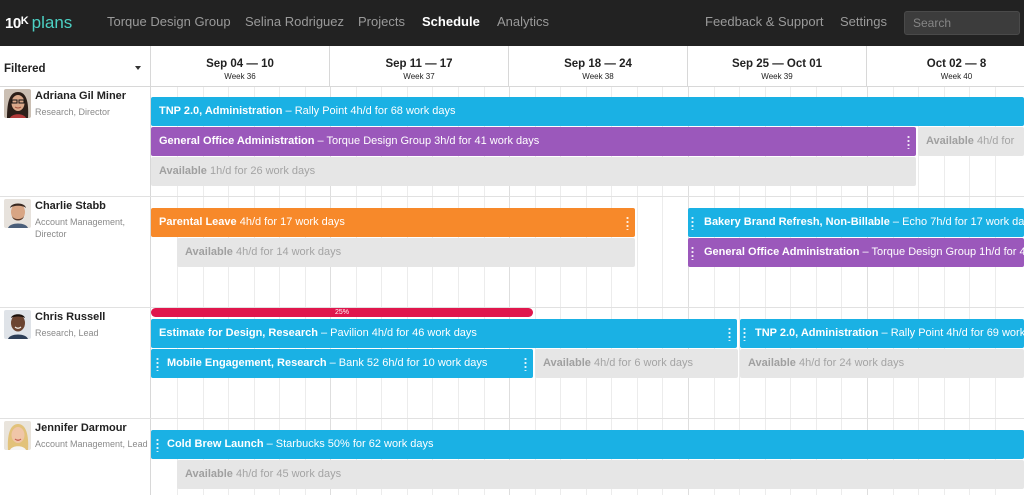  What do you see at coordinates (73, 112) in the screenshot?
I see `person-role: Research, Director` at bounding box center [73, 112].